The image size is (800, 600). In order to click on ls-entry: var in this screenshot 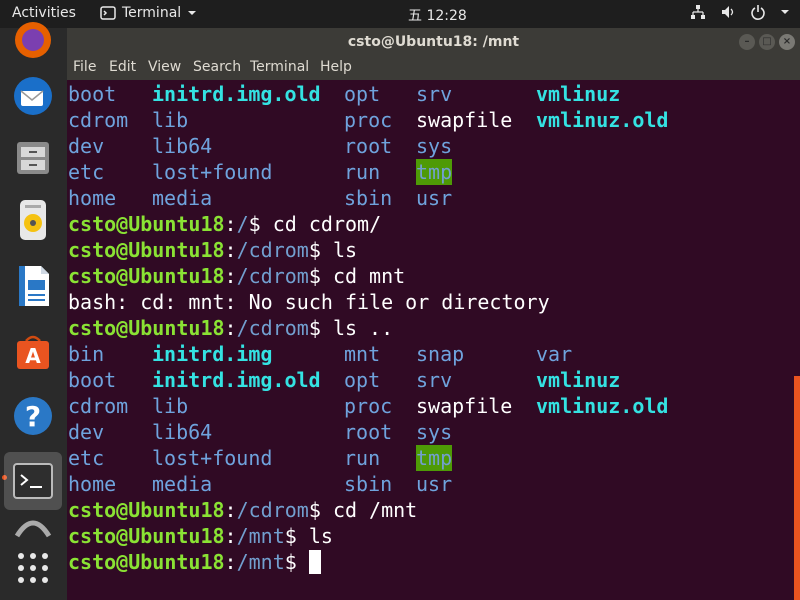, I will do `click(554, 354)`.